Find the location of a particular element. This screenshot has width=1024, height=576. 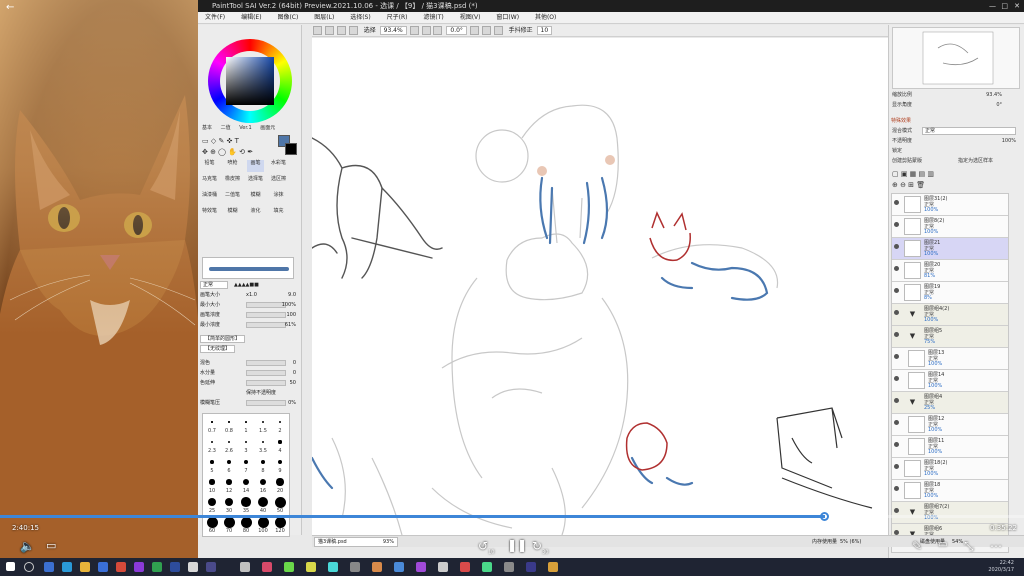

tab-screen: 画面元 is located at coordinates (267, 128).